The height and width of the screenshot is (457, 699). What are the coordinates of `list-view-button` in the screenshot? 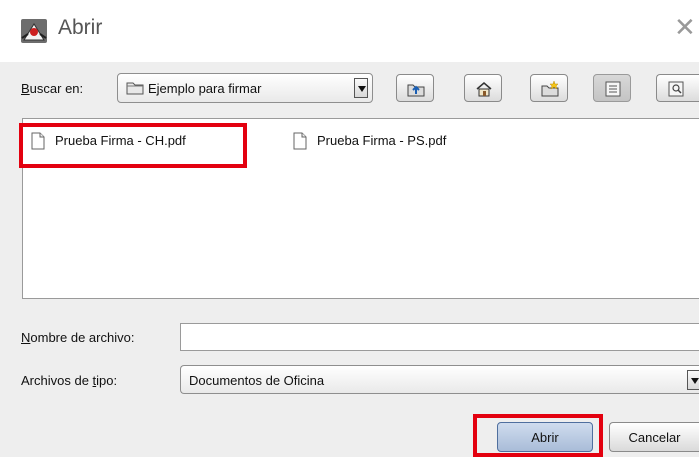 It's located at (612, 88).